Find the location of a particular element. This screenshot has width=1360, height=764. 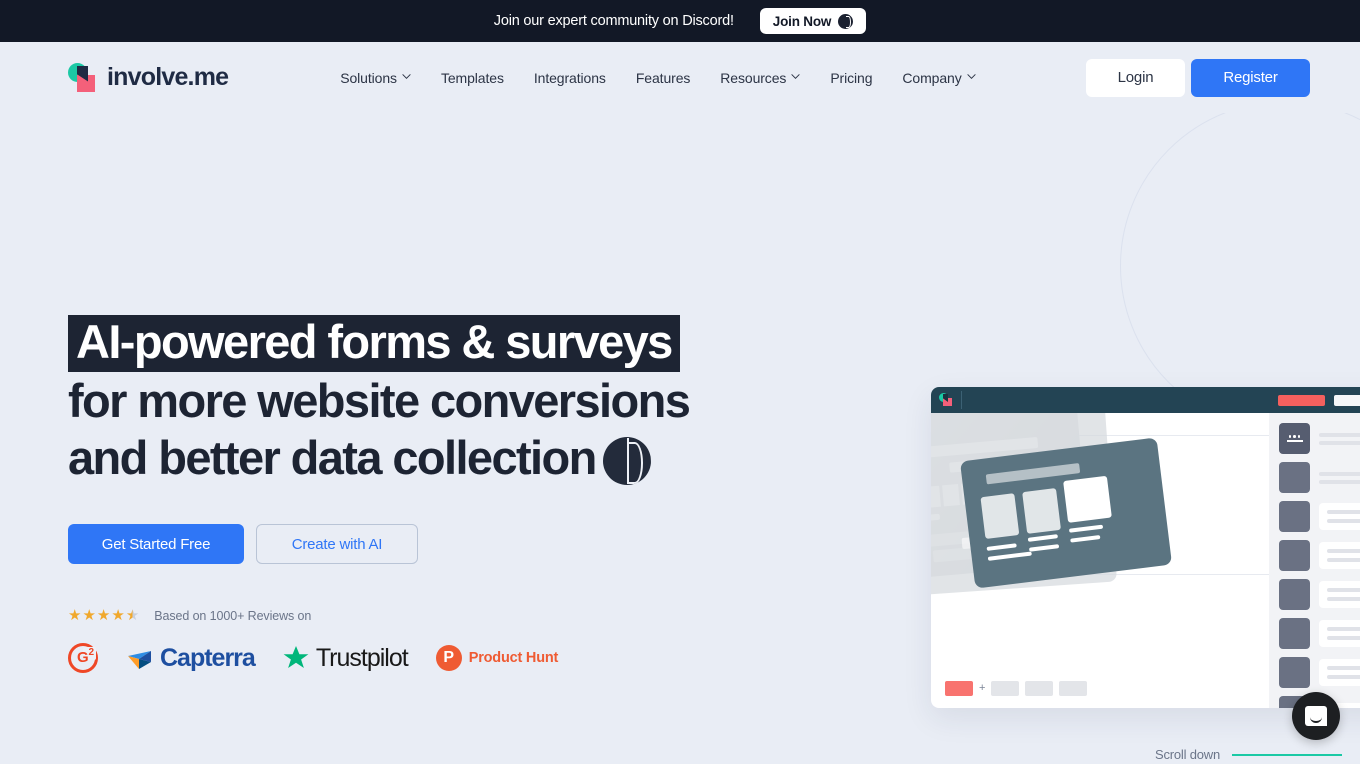

nav-label-templates: Templates is located at coordinates (472, 77).